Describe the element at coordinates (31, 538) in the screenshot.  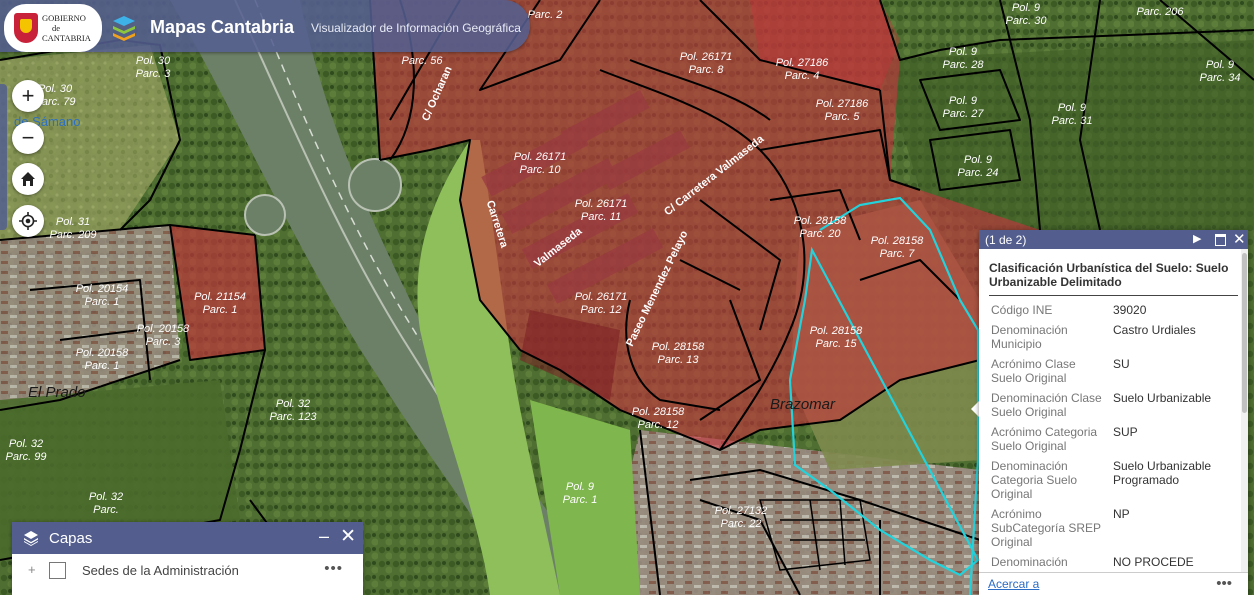
I see `layers-icon` at that location.